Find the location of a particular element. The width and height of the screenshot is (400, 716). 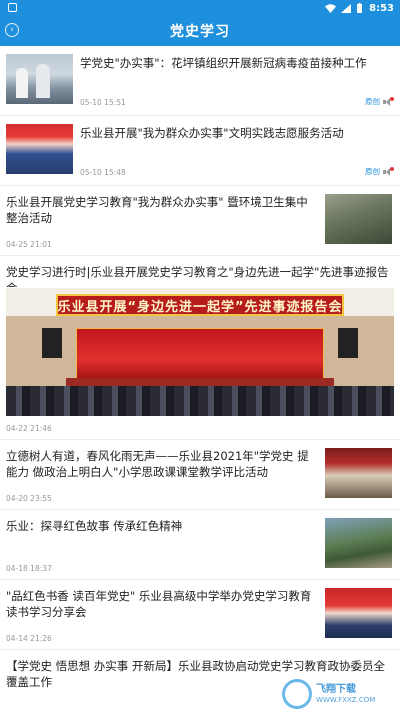

news-time: 04-18 18:37 is located at coordinates (29, 568).